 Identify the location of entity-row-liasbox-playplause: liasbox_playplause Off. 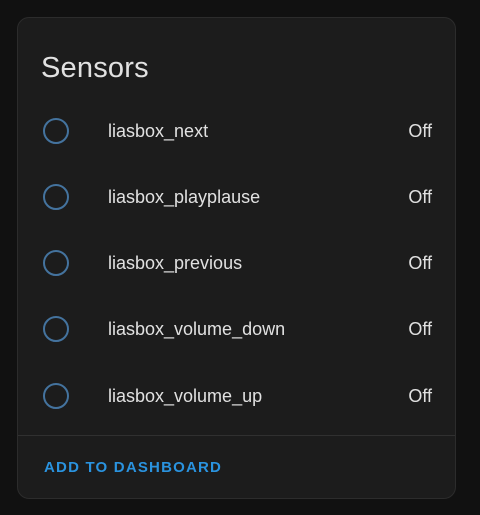
(236, 197).